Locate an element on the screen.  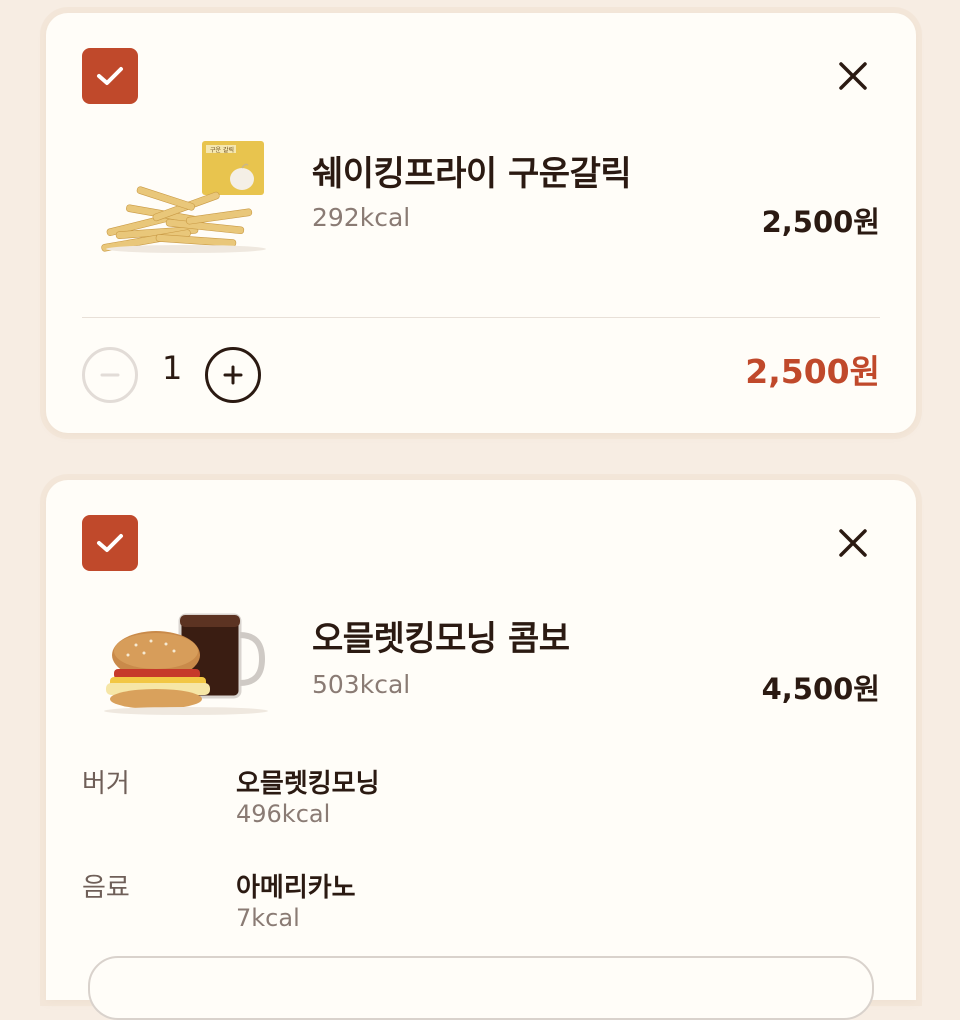
item-name: 오믈렛킹모닝 콤보 is located at coordinates (441, 639).